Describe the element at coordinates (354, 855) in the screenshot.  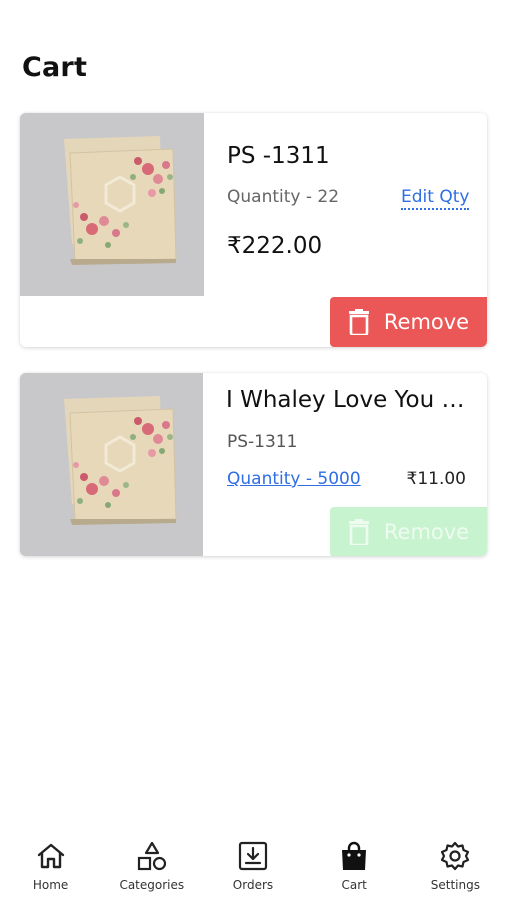
I see `shopping-bag-icon` at that location.